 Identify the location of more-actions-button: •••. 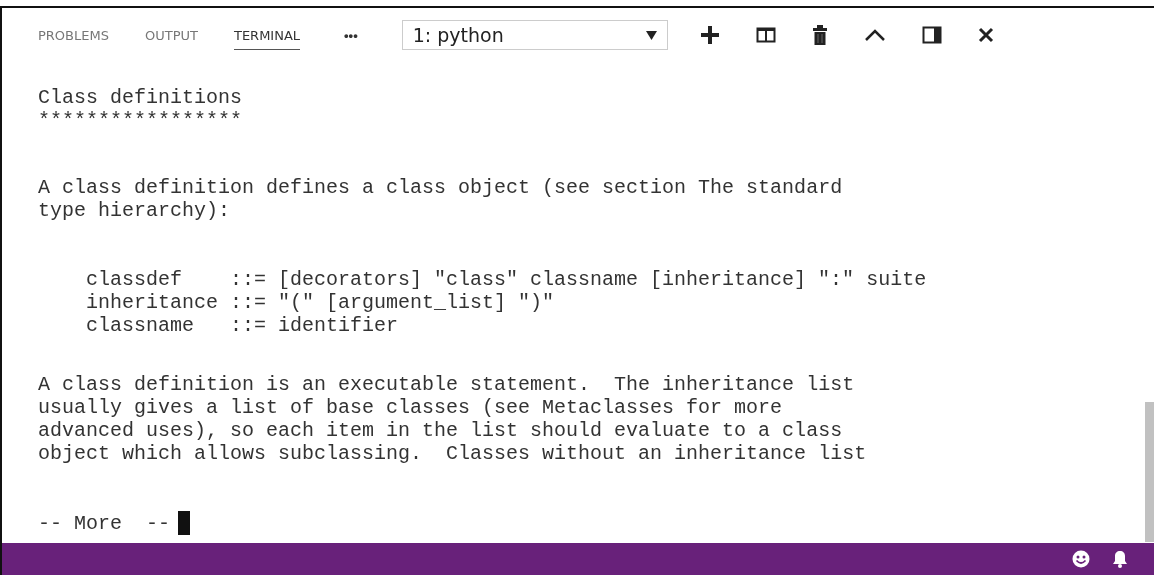
(351, 35).